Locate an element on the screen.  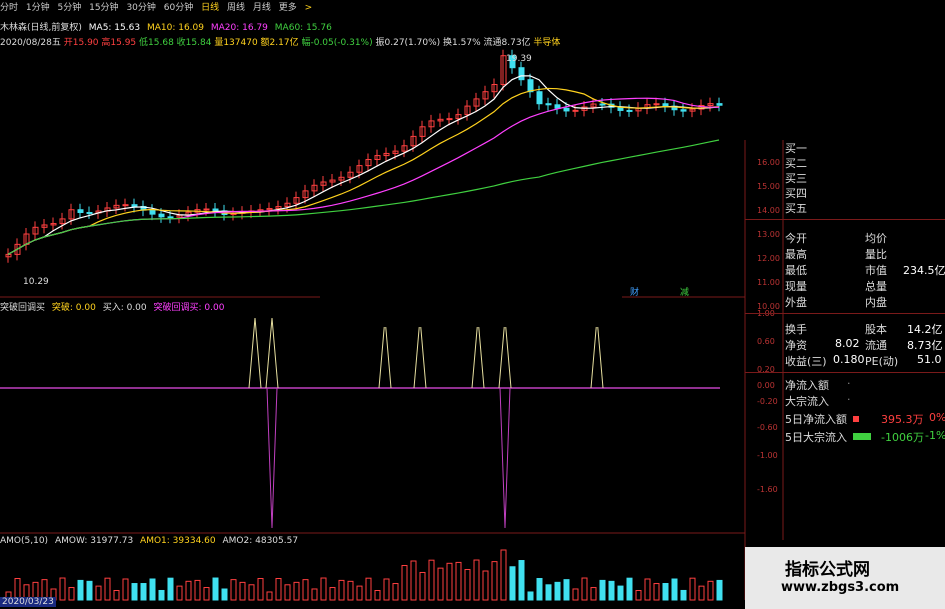
amo1-label: AMO1: 39334.60 is located at coordinates (178, 541).